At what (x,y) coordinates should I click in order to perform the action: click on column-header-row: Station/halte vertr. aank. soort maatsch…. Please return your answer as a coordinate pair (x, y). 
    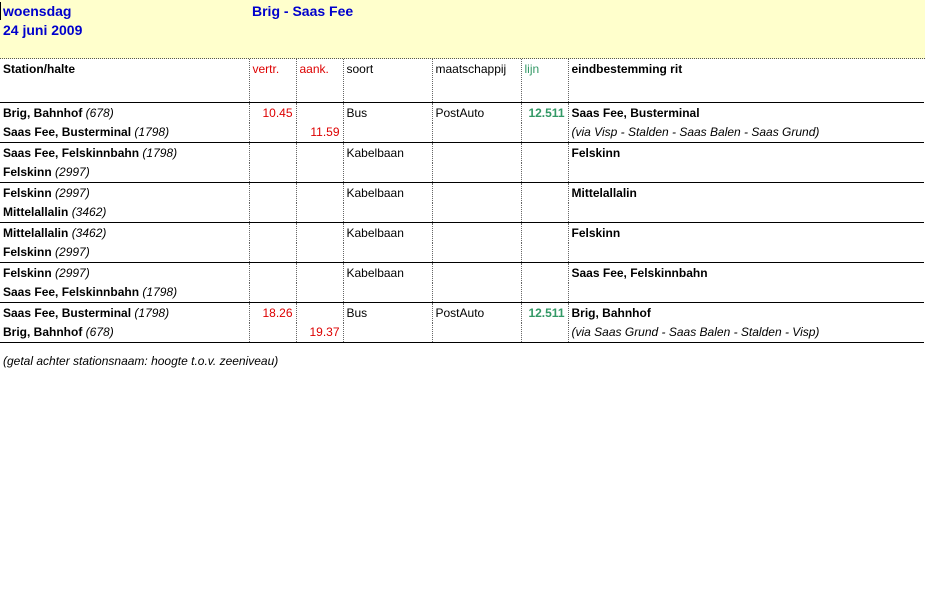
    Looking at the image, I should click on (462, 81).